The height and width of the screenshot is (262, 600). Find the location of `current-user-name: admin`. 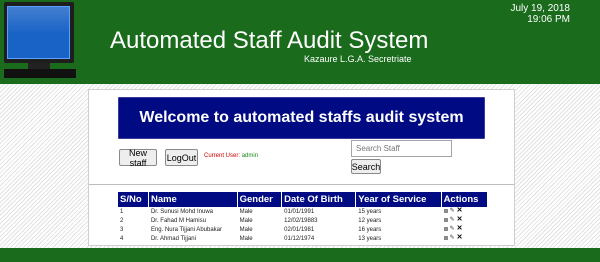

current-user-name: admin is located at coordinates (250, 156).